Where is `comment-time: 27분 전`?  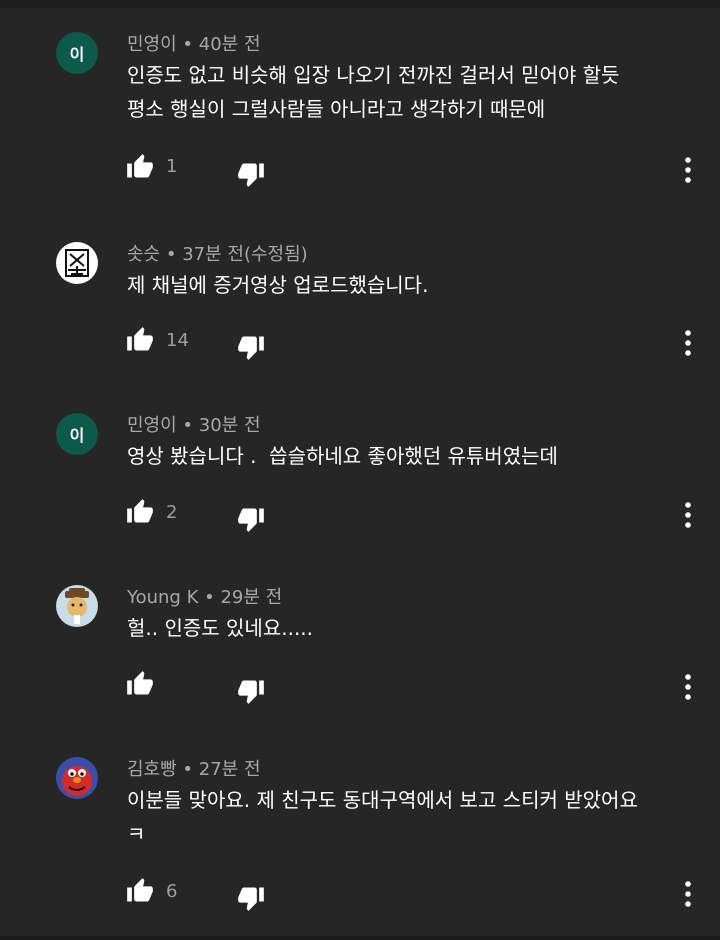
comment-time: 27분 전 is located at coordinates (229, 769).